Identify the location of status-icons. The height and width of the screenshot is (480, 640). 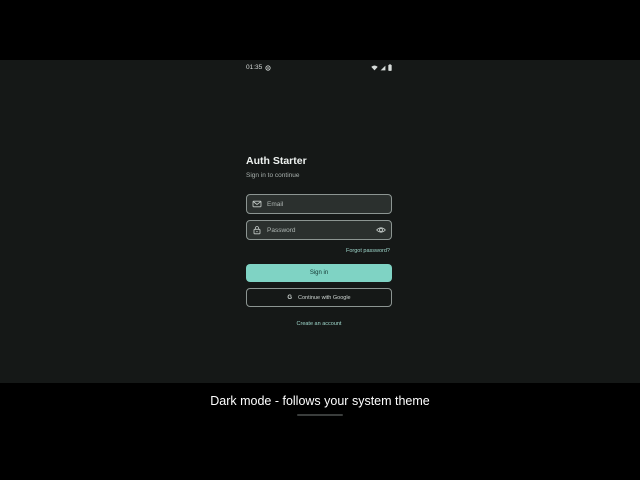
(381, 67).